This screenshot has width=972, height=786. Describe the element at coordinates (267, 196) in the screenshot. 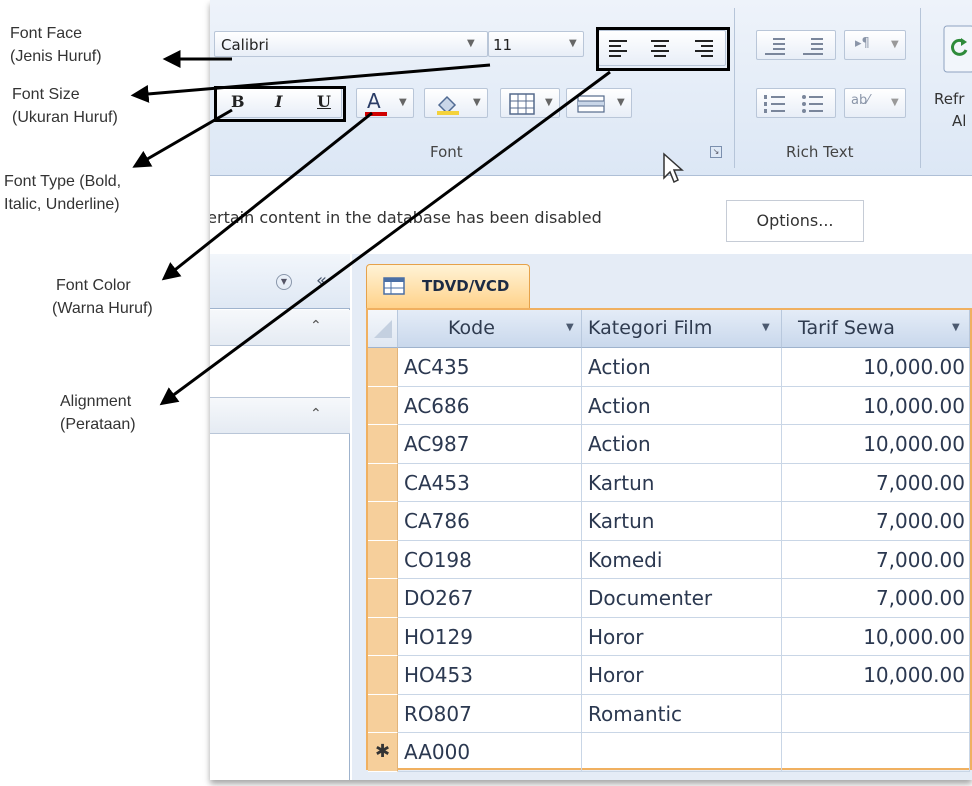

I see `arrow-font-color` at that location.